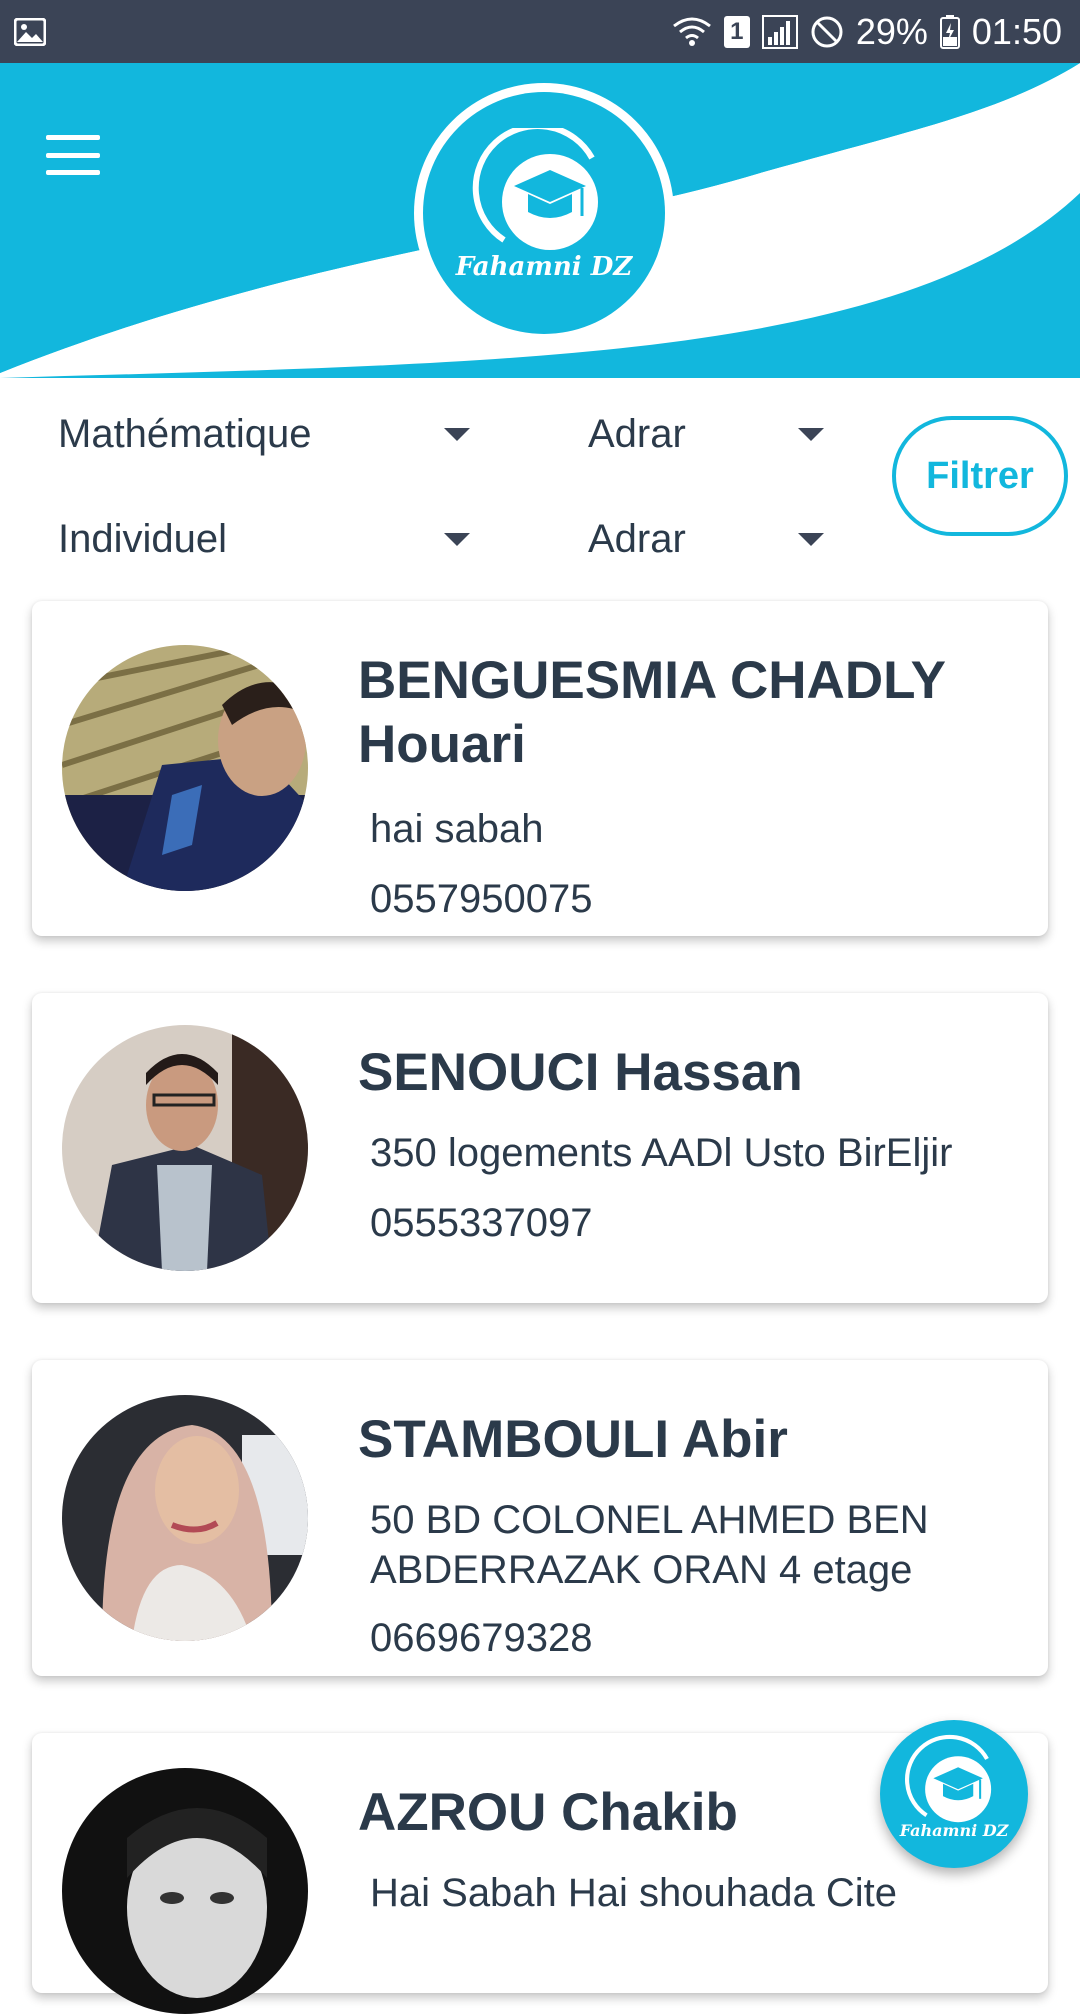 This screenshot has height=2014, width=1080. I want to click on wilaya-bottom-value: Adrar, so click(637, 538).